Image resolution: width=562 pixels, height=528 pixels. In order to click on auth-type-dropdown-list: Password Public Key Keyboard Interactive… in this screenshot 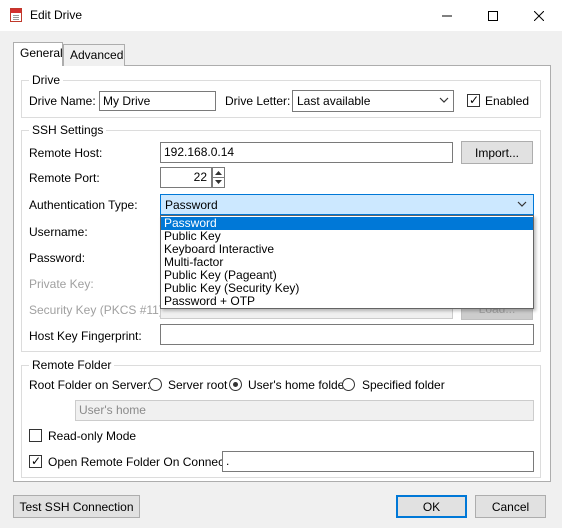, I will do `click(347, 262)`.